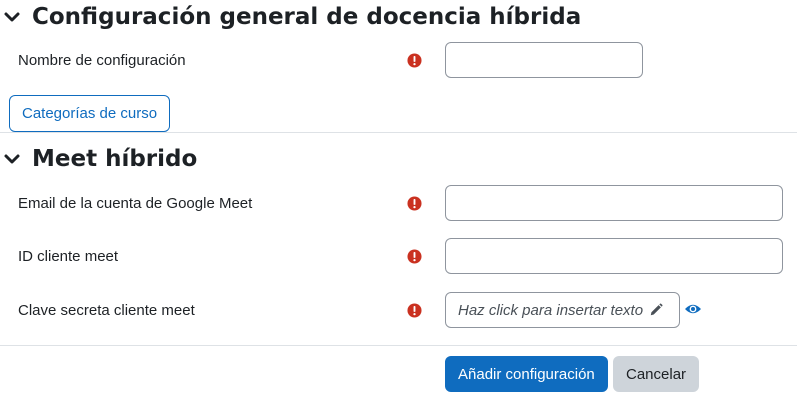  I want to click on client-secret-inplace-editor: Haz click para insertar texto, so click(562, 310).